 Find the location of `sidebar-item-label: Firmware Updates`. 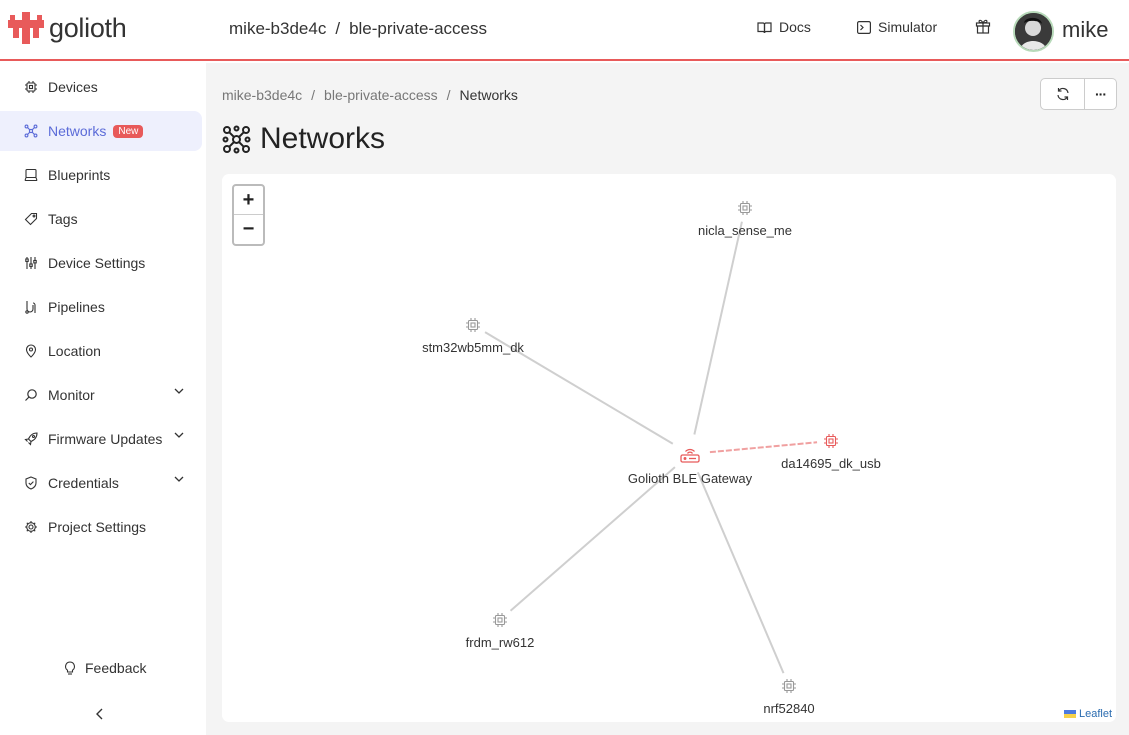

sidebar-item-label: Firmware Updates is located at coordinates (105, 439).